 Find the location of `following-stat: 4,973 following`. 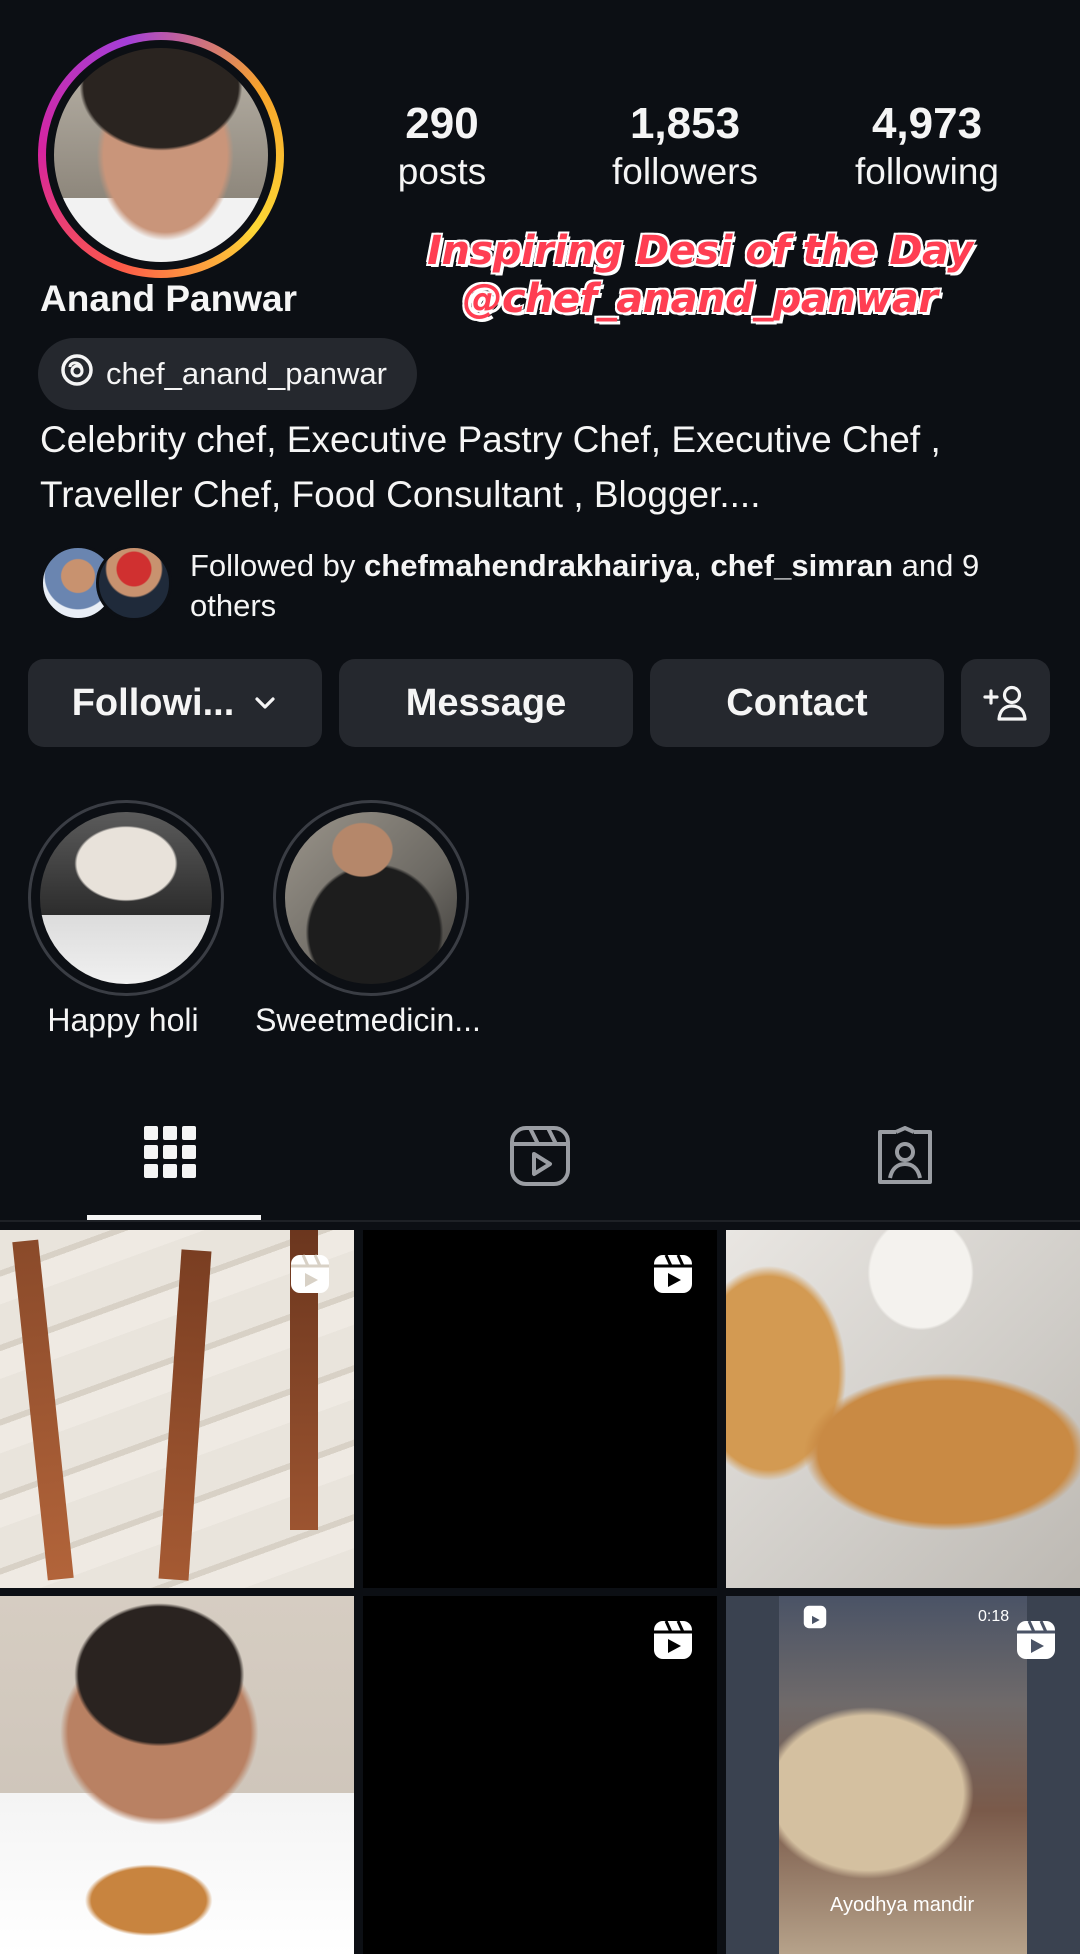

following-stat: 4,973 following is located at coordinates (927, 147).